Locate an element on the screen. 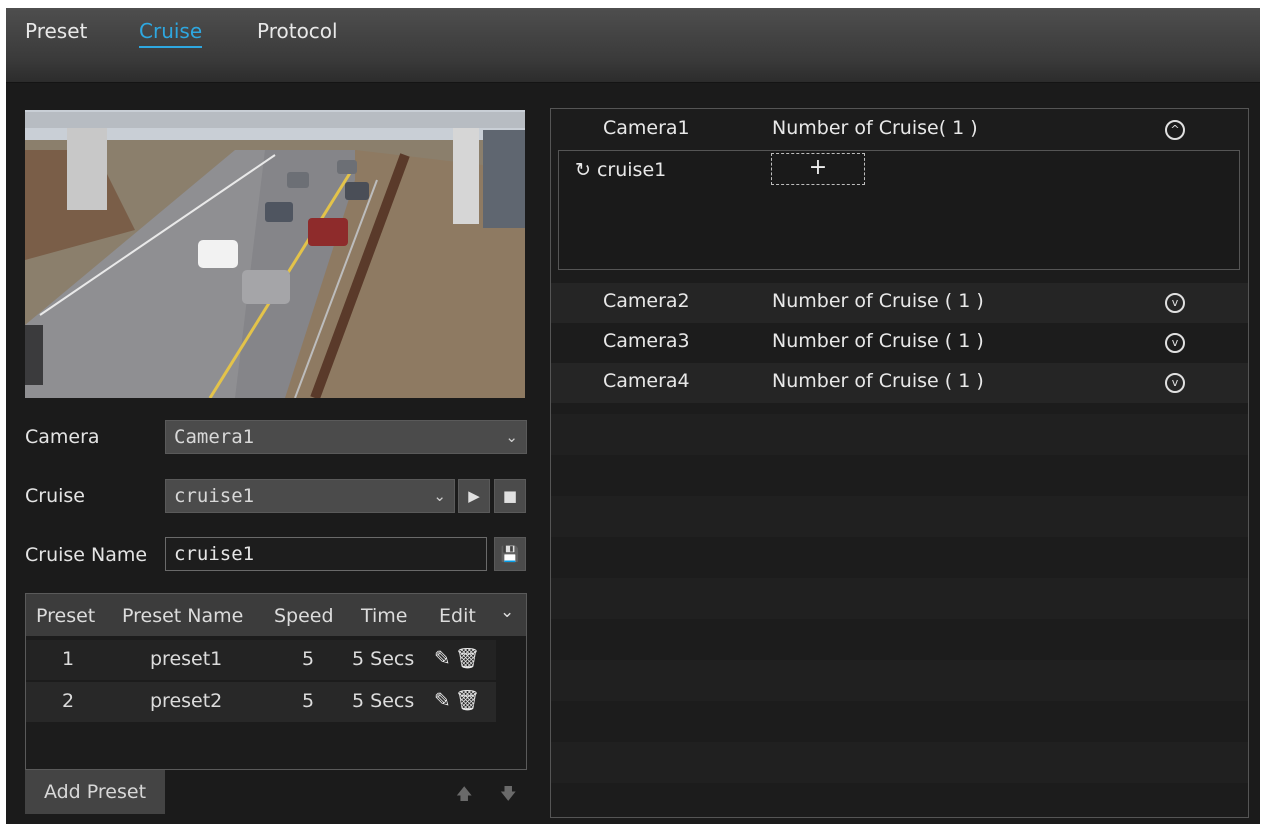 The width and height of the screenshot is (1265, 829). cruise-label: Cruise is located at coordinates (55, 496).